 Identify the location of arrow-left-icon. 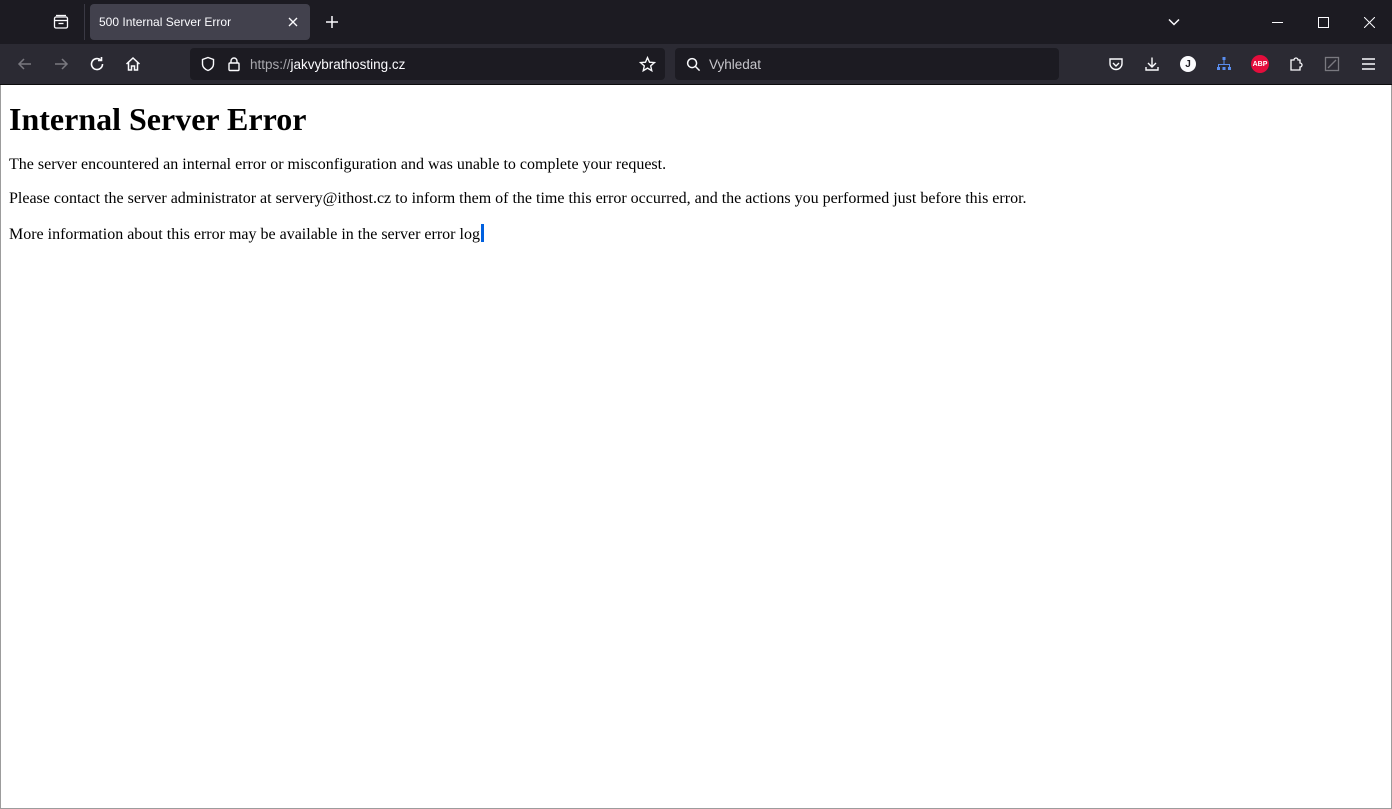
(24, 64).